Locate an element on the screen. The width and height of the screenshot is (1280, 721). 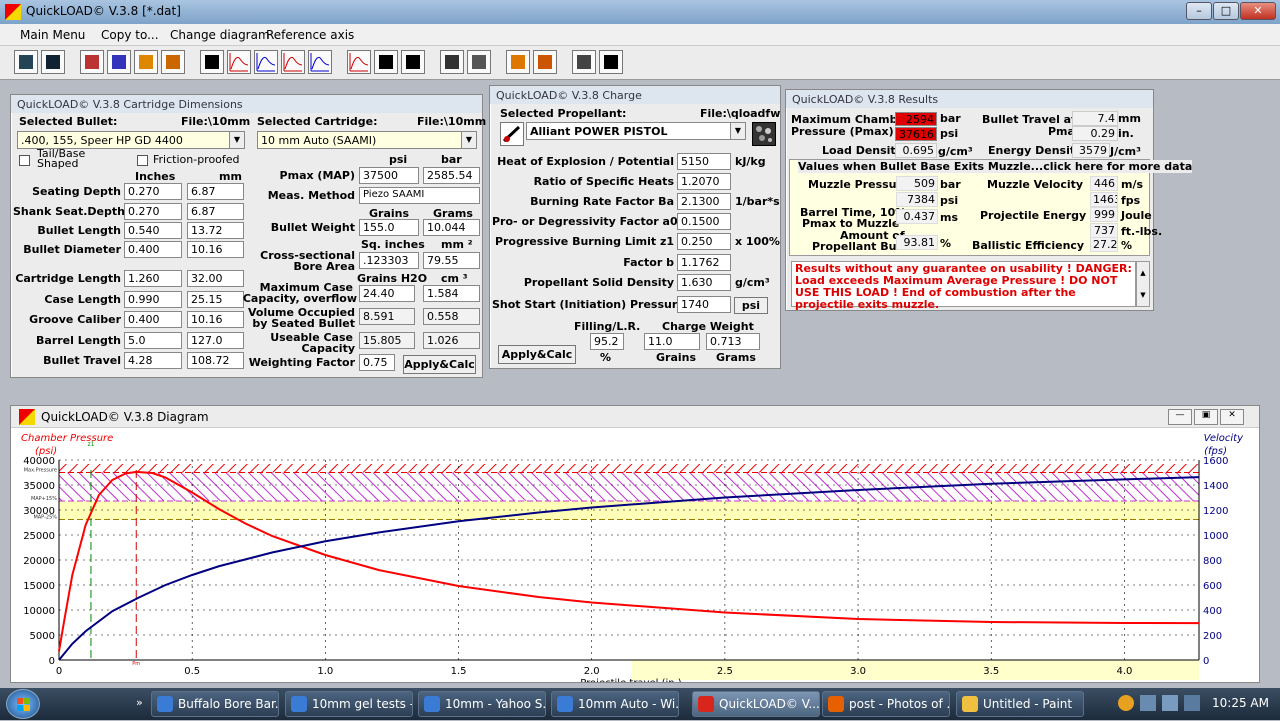
minimize-button: – is located at coordinates (1199, 11).